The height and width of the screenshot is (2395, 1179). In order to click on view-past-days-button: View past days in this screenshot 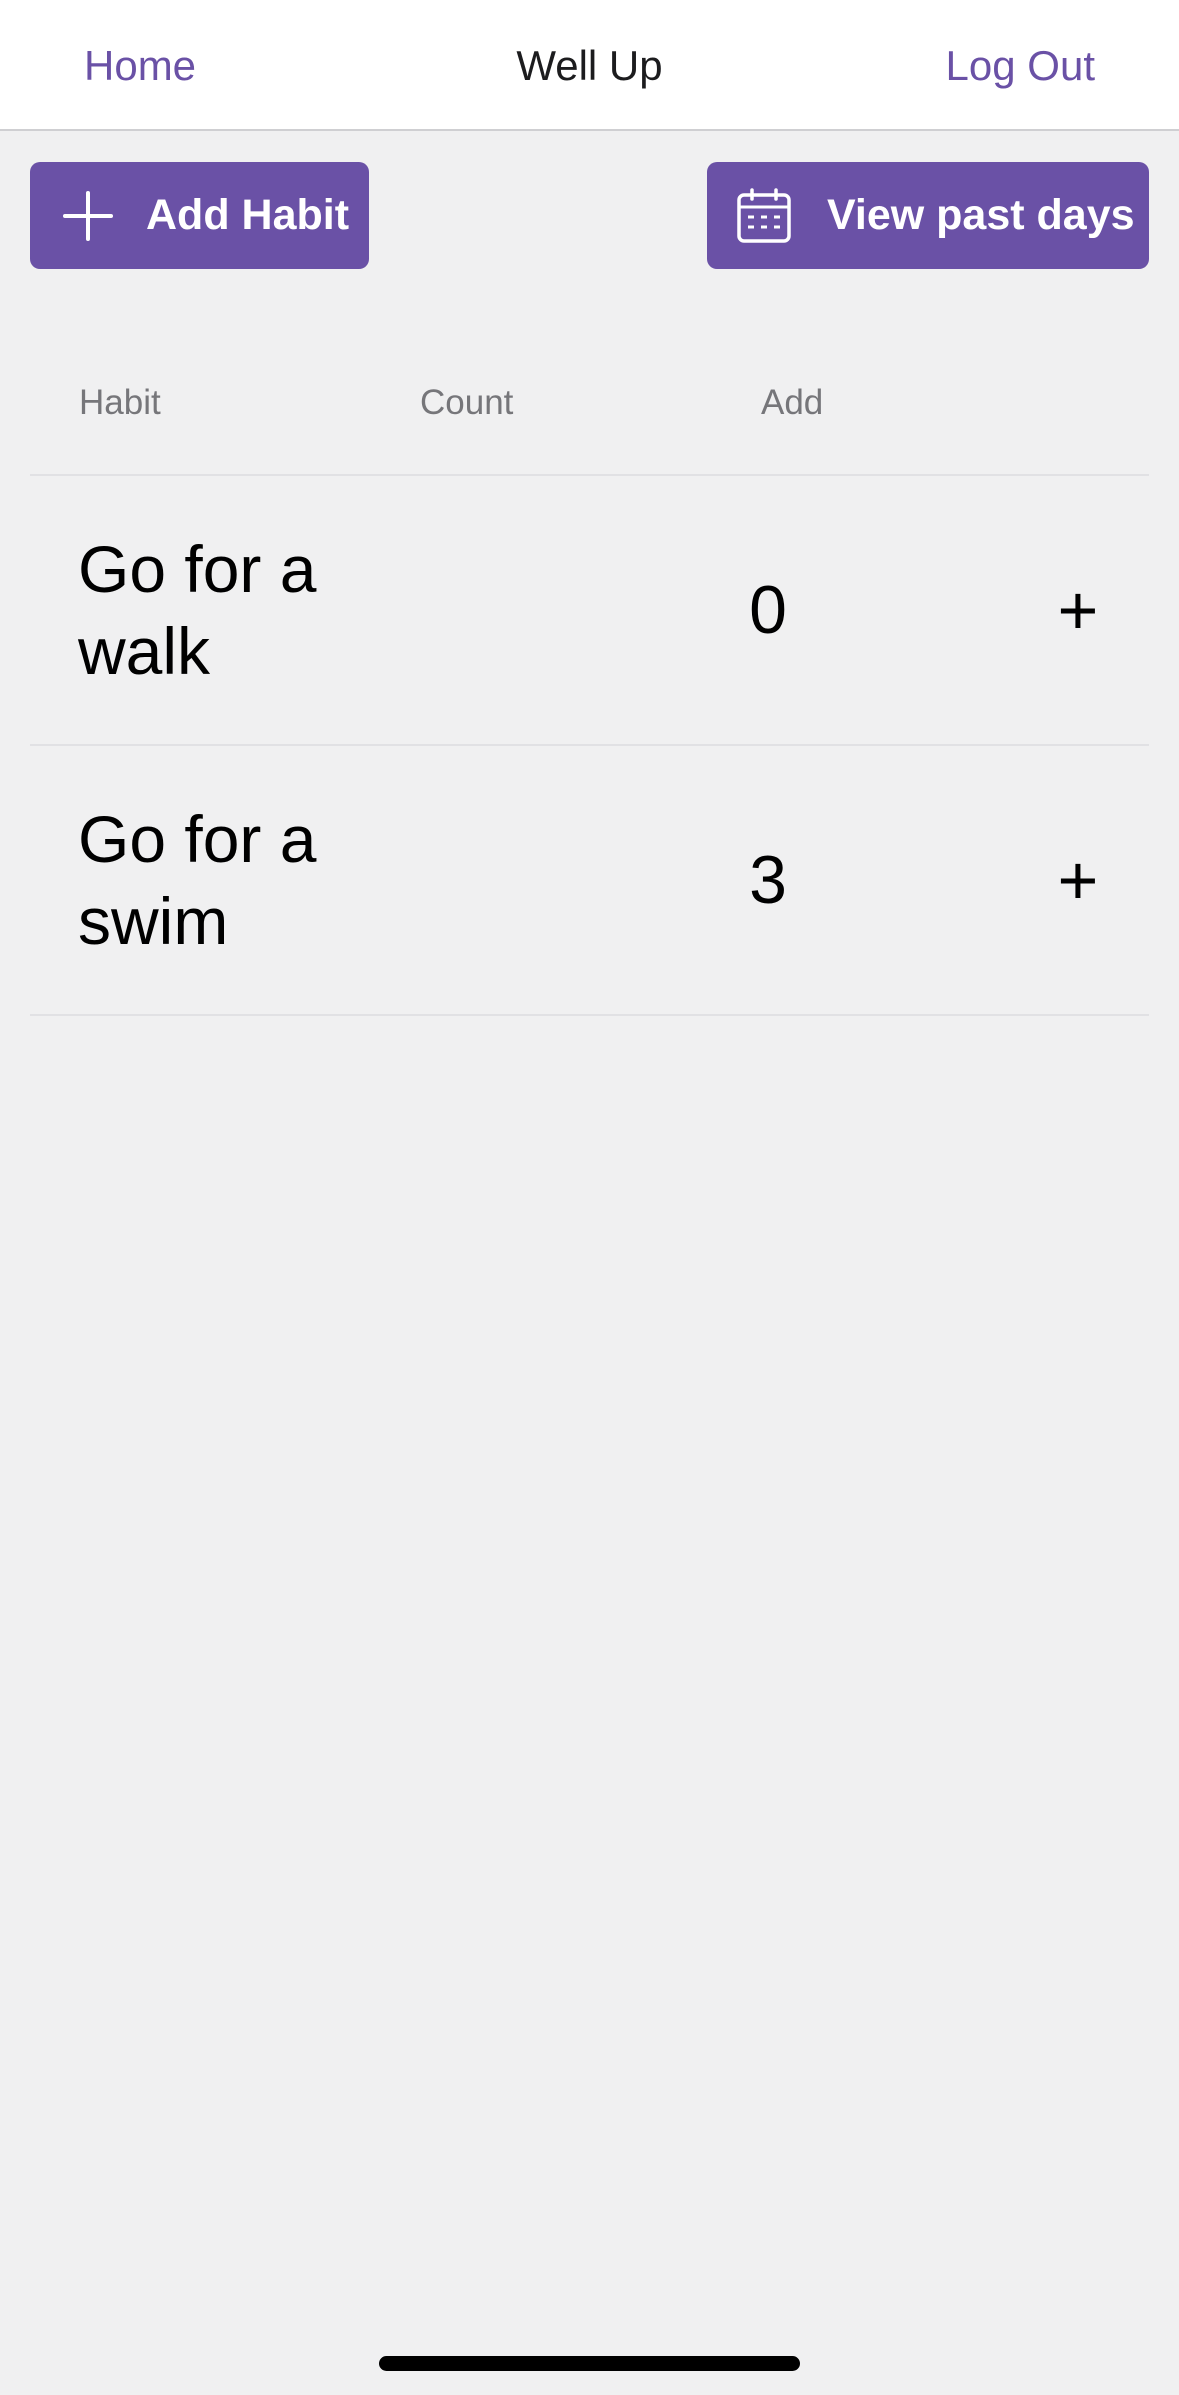, I will do `click(928, 215)`.